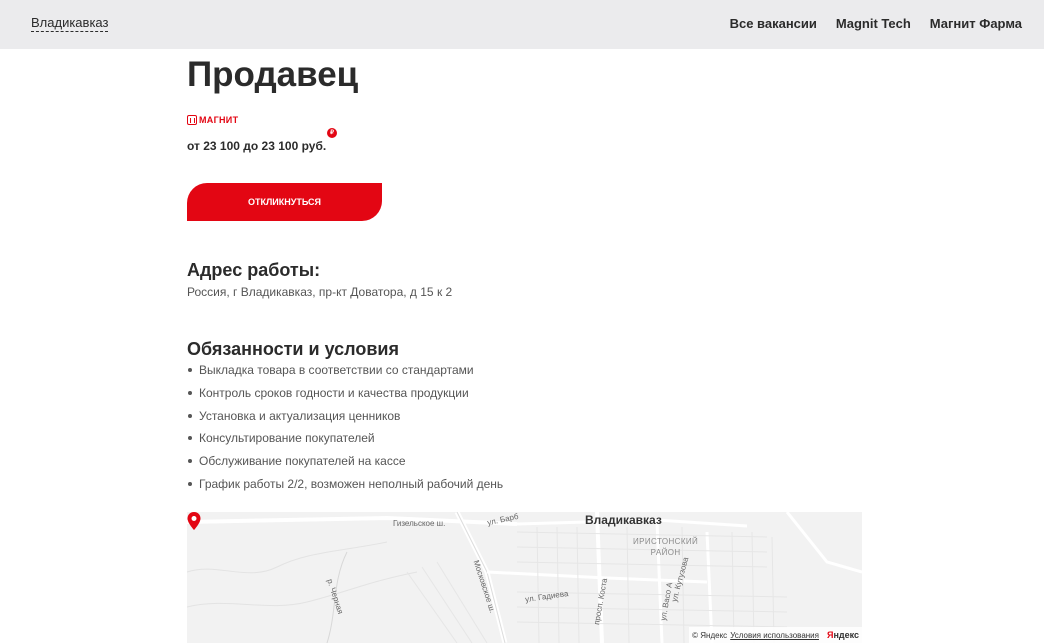 This screenshot has height=643, width=1044. Describe the element at coordinates (273, 74) in the screenshot. I see `vacancy-title: Продавец` at that location.